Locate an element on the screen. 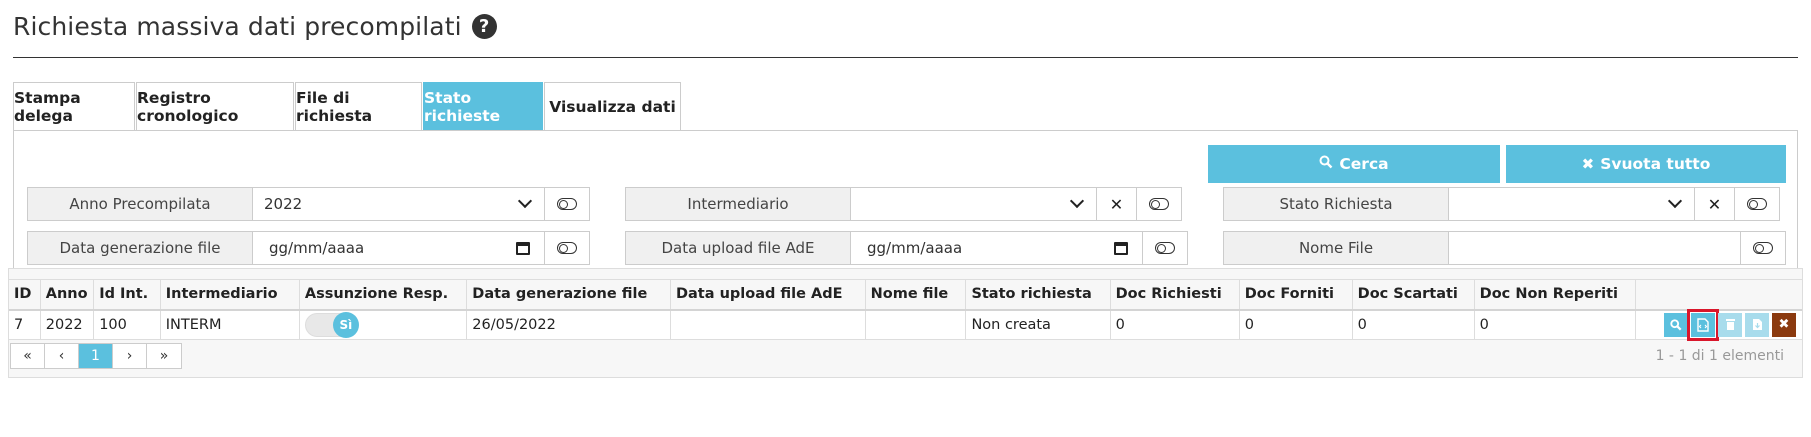 The height and width of the screenshot is (437, 1811). nome-file-label: Nome File is located at coordinates (1336, 248).